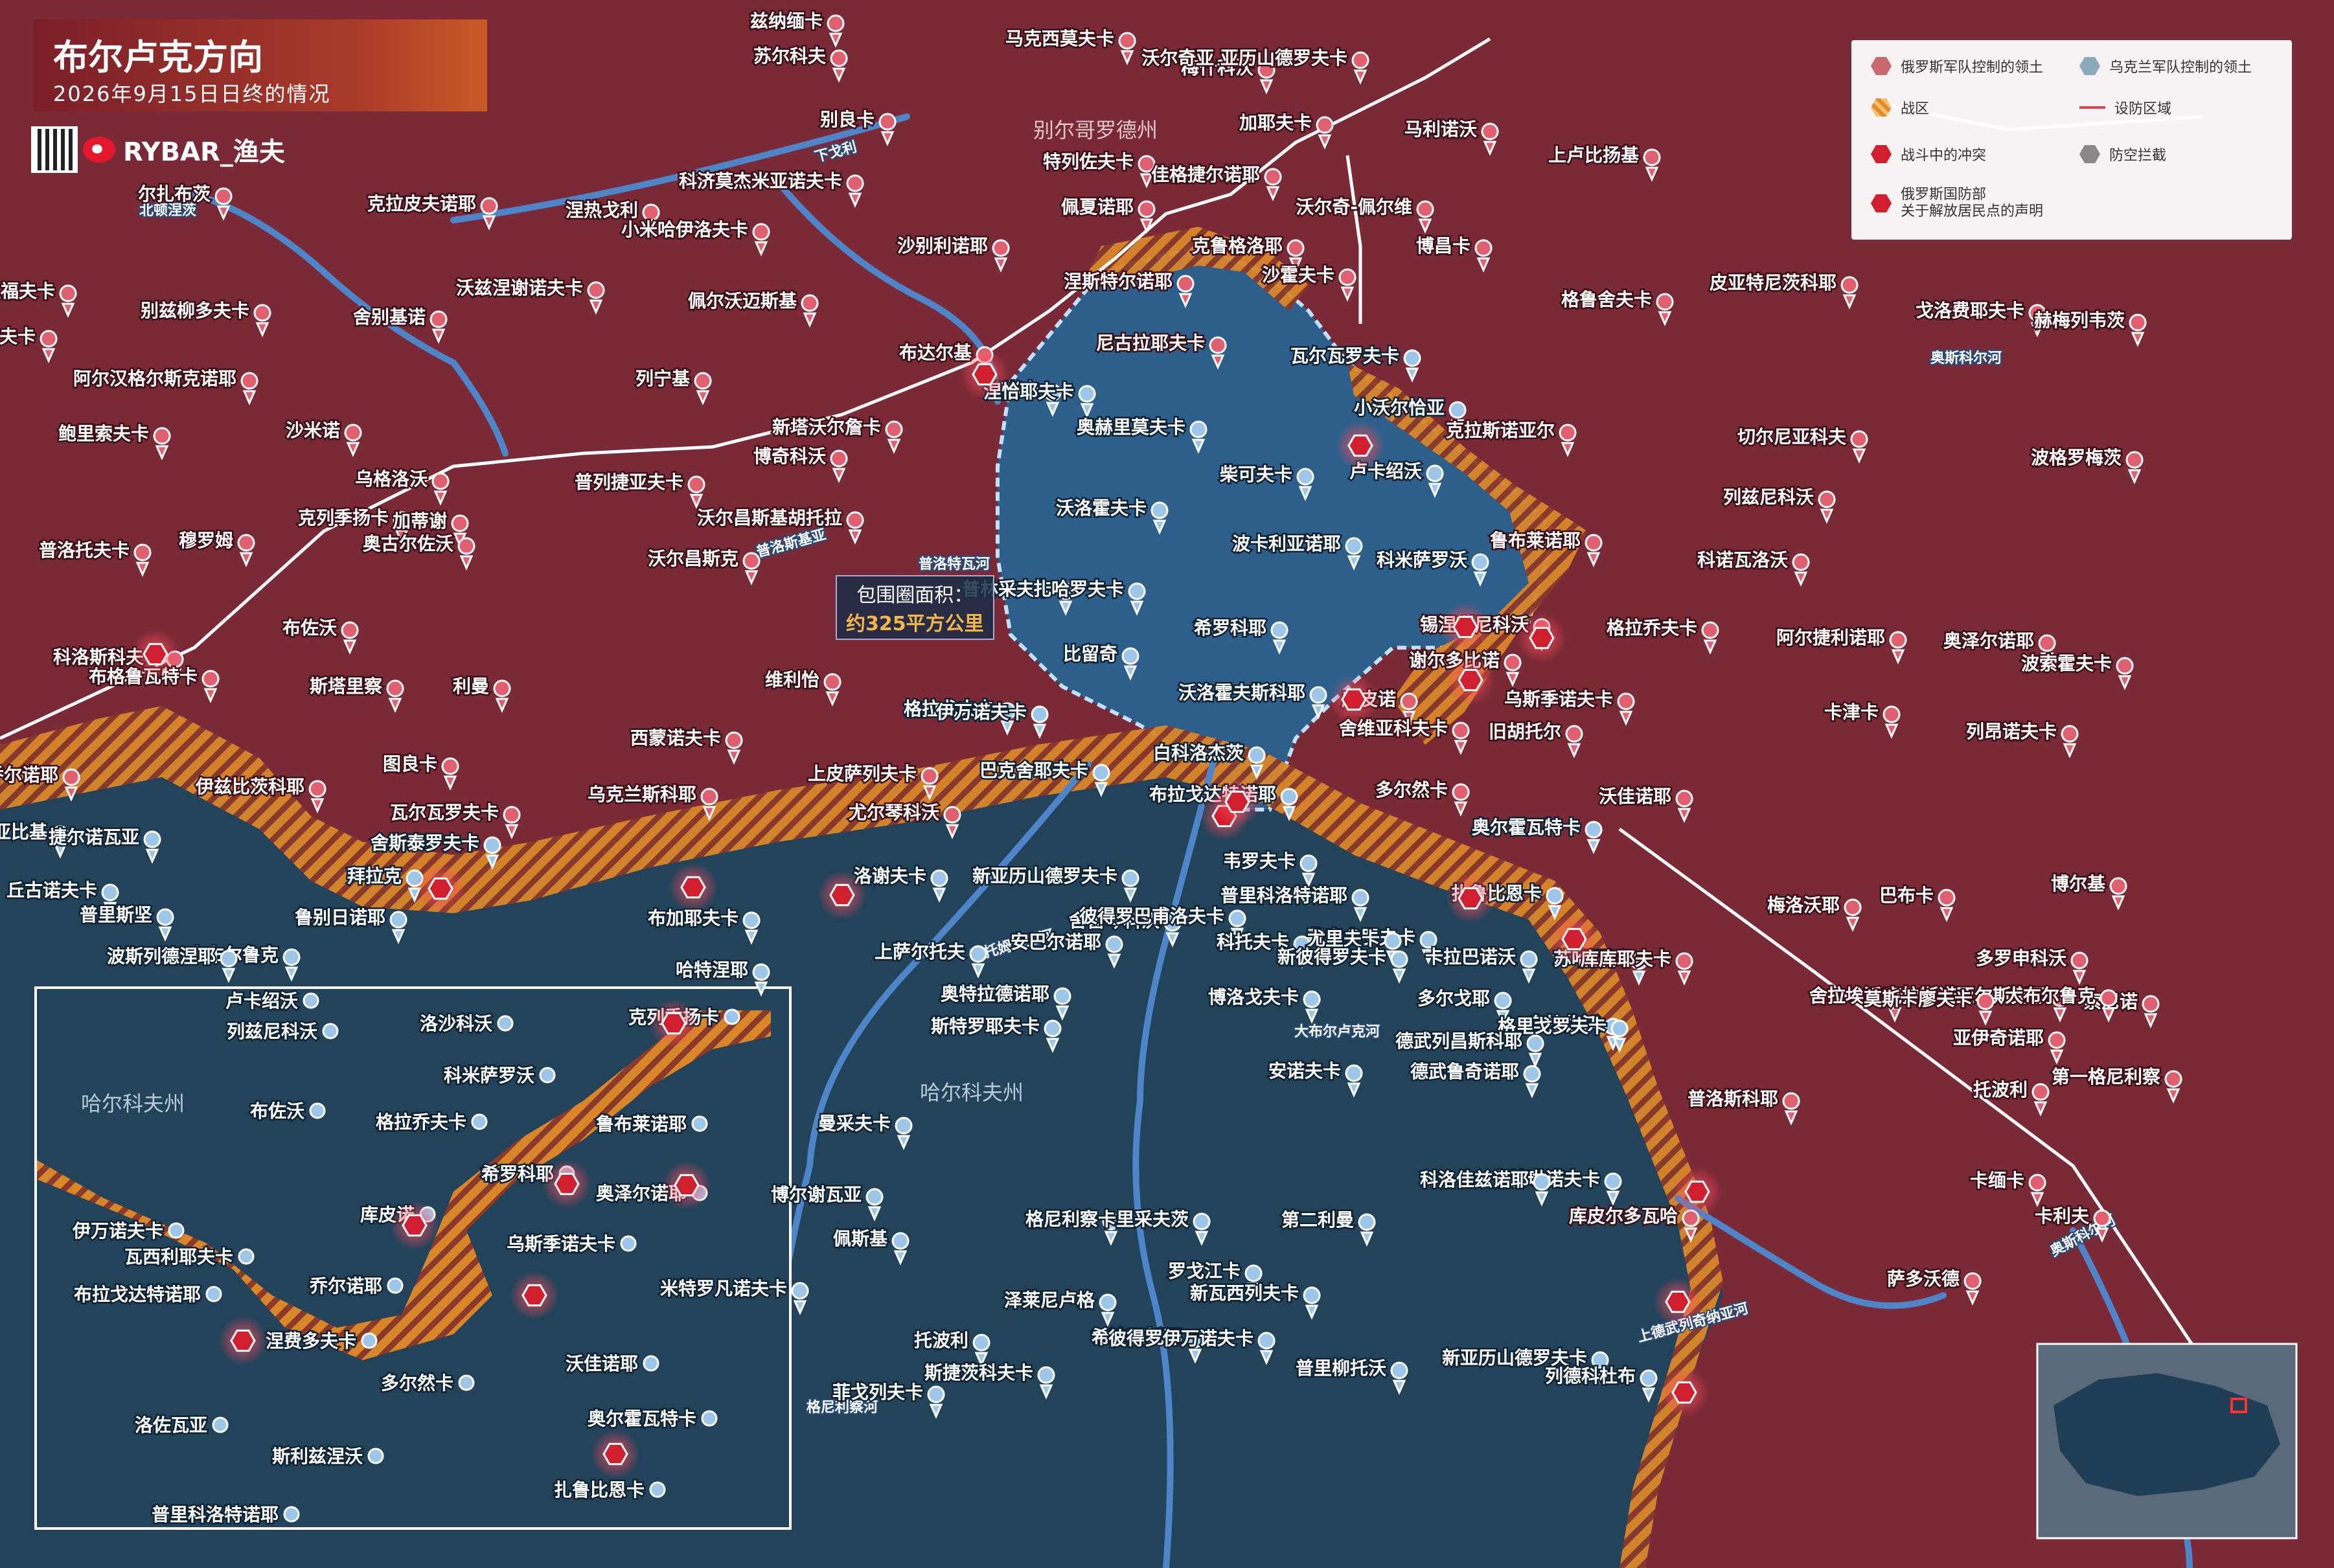 The width and height of the screenshot is (2334, 1568). I want to click on place-label: 比留奇, so click(1090, 654).